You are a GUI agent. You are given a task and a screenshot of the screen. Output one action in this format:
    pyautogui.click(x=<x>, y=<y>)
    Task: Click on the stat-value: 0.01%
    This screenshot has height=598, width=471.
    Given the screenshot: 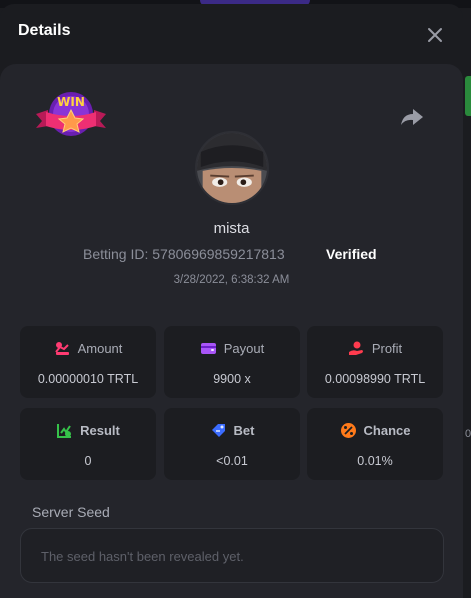 What is the action you would take?
    pyautogui.click(x=375, y=461)
    